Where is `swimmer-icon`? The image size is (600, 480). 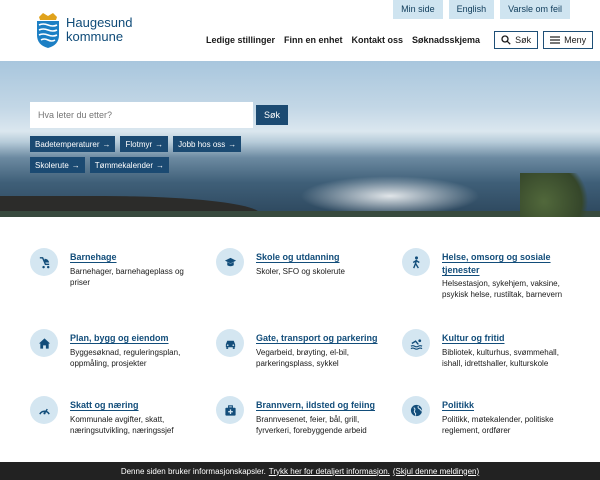 swimmer-icon is located at coordinates (416, 344).